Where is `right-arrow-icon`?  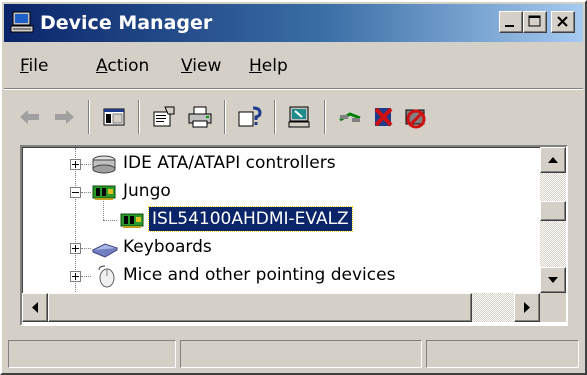 right-arrow-icon is located at coordinates (527, 307).